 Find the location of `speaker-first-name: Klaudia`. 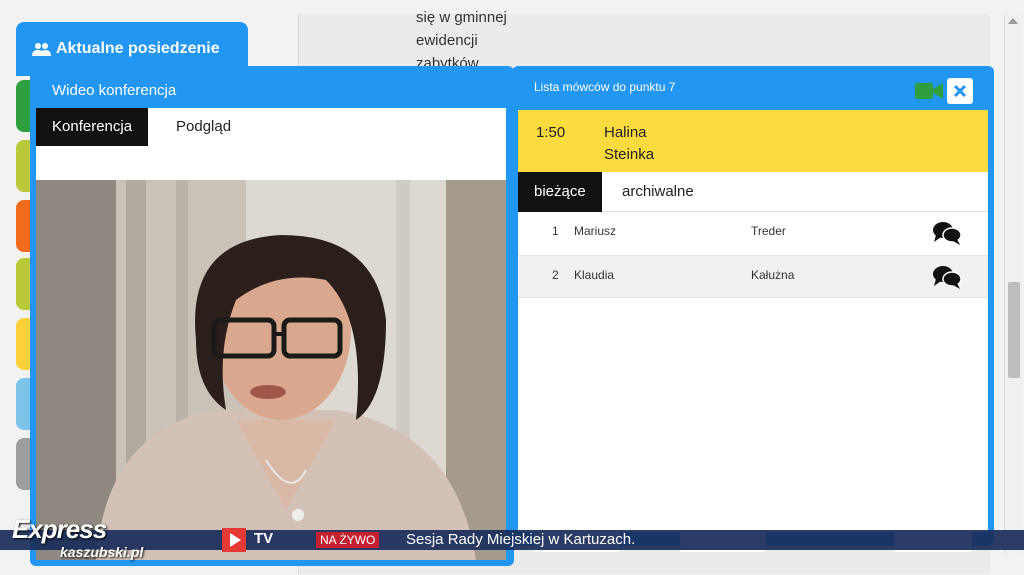

speaker-first-name: Klaudia is located at coordinates (594, 275).